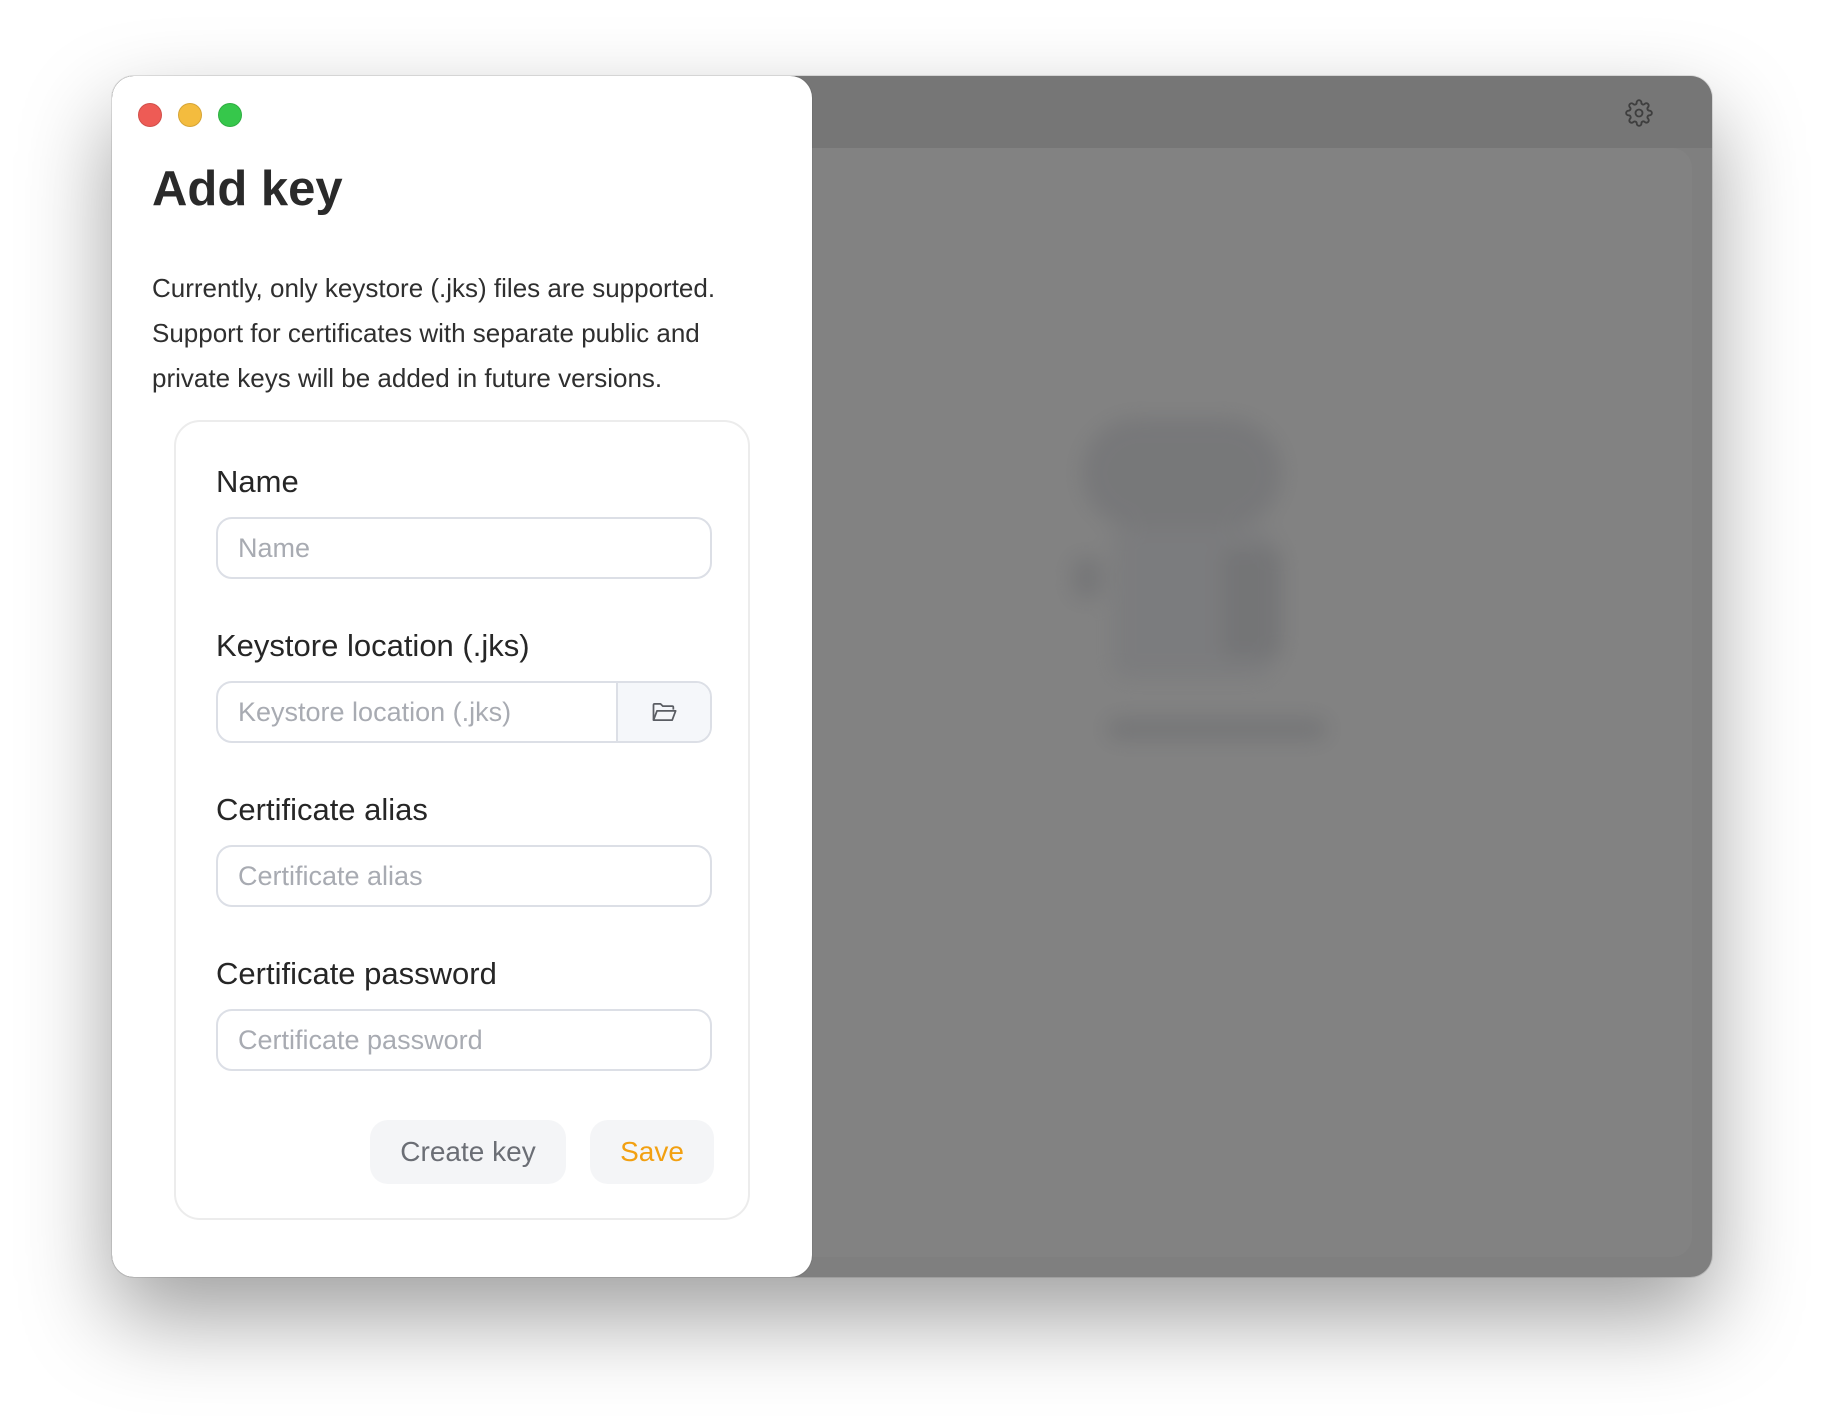  Describe the element at coordinates (257, 481) in the screenshot. I see `name-label: Name` at that location.